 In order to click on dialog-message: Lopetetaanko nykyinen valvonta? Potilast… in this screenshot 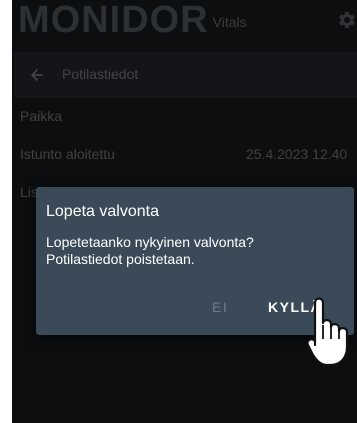, I will do `click(191, 251)`.